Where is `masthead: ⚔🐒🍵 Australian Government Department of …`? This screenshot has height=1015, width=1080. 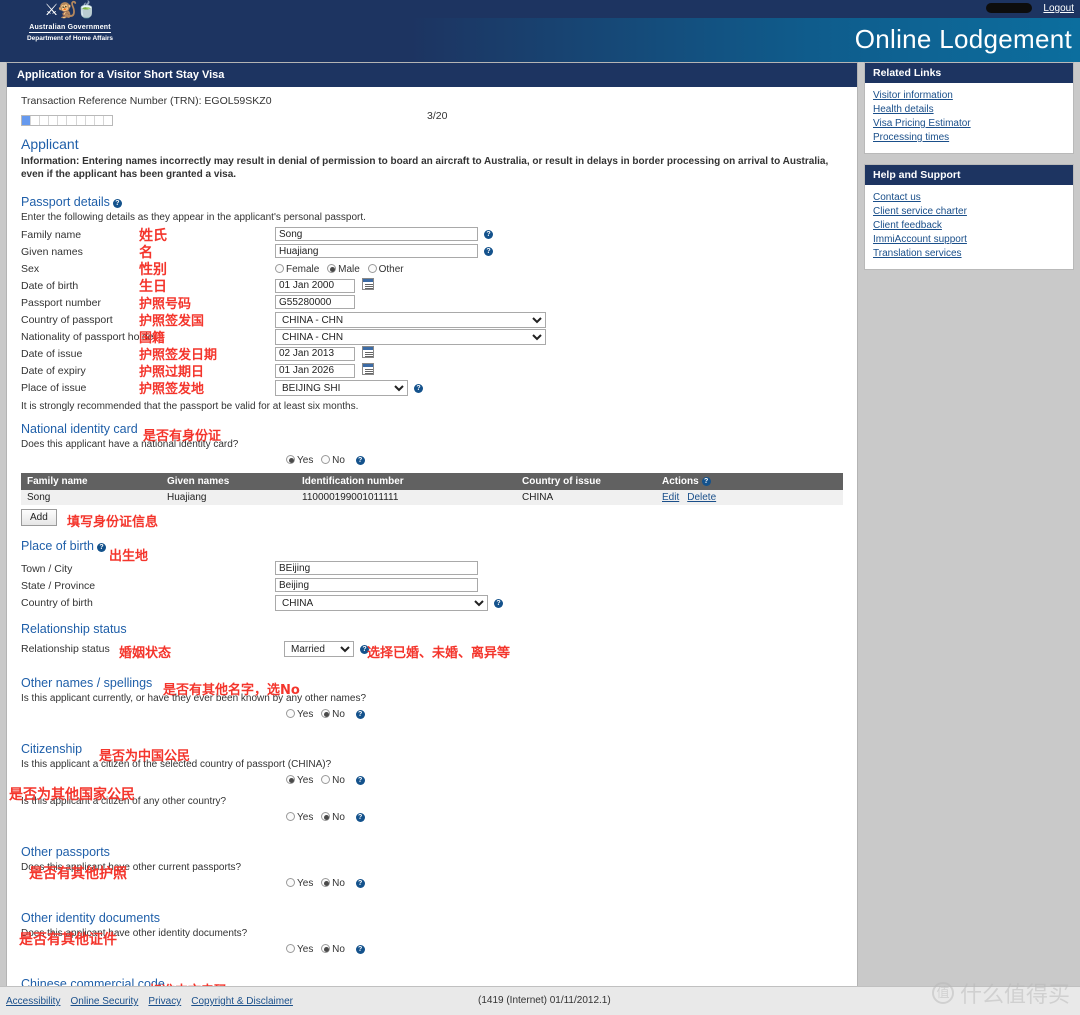
masthead: ⚔🐒🍵 Australian Government Department of … is located at coordinates (540, 32).